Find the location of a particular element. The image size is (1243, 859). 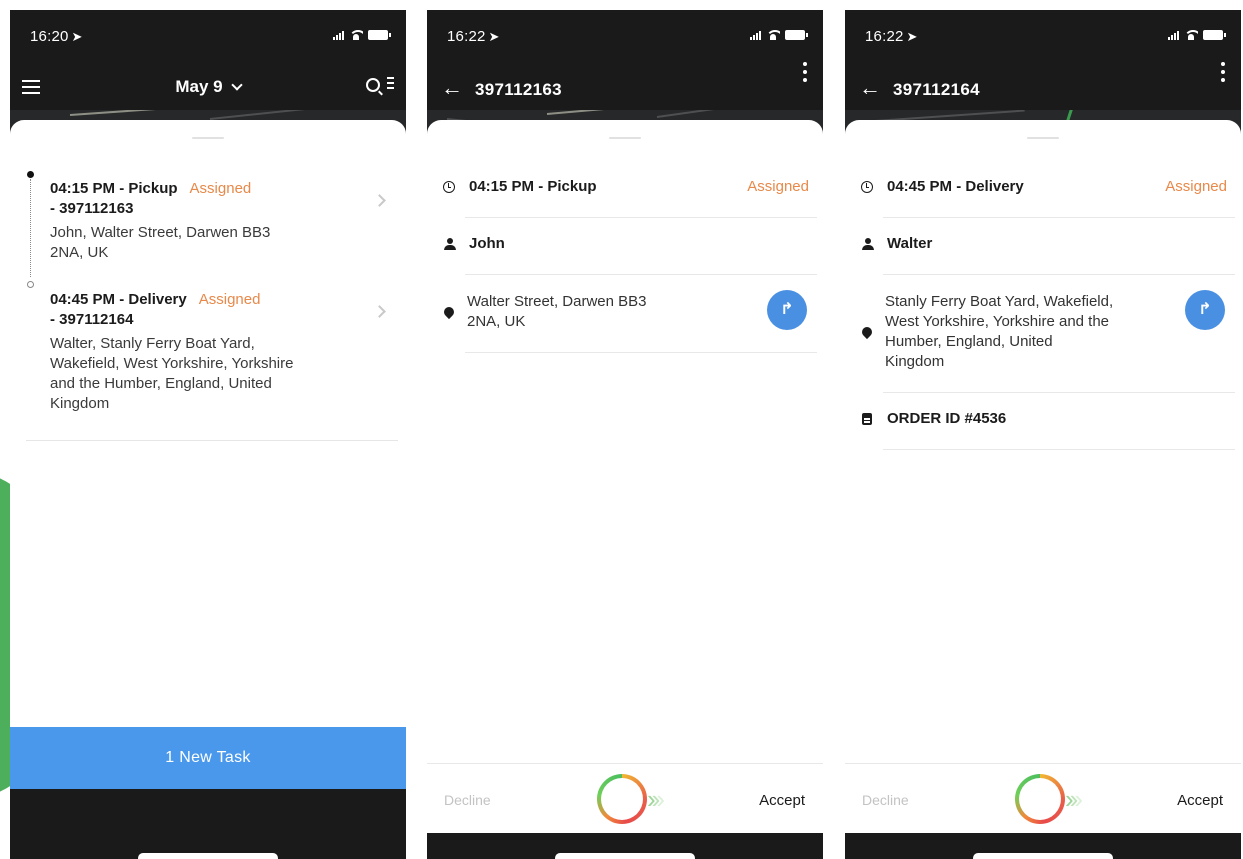

address-line: Stanly Ferry Boat Yard, Wakefield, is located at coordinates (999, 301).